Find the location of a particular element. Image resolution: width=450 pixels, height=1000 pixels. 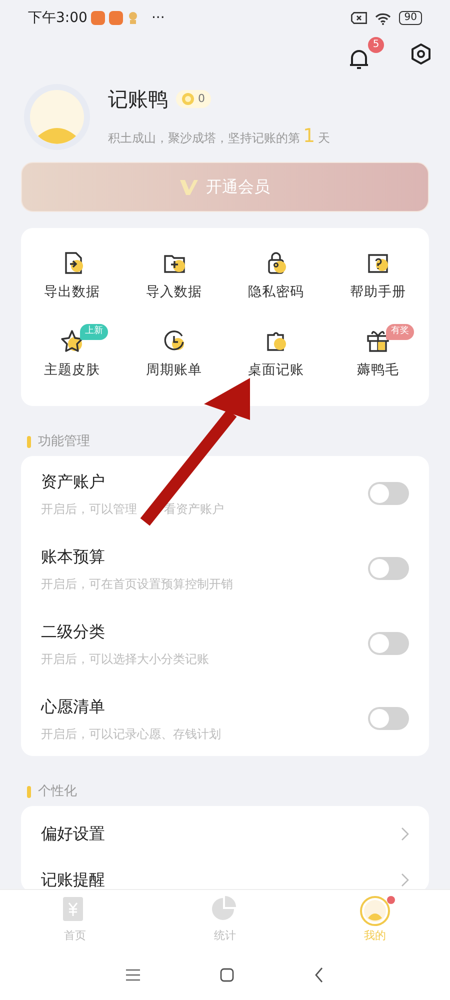

coin-balance: 0 is located at coordinates (193, 99).